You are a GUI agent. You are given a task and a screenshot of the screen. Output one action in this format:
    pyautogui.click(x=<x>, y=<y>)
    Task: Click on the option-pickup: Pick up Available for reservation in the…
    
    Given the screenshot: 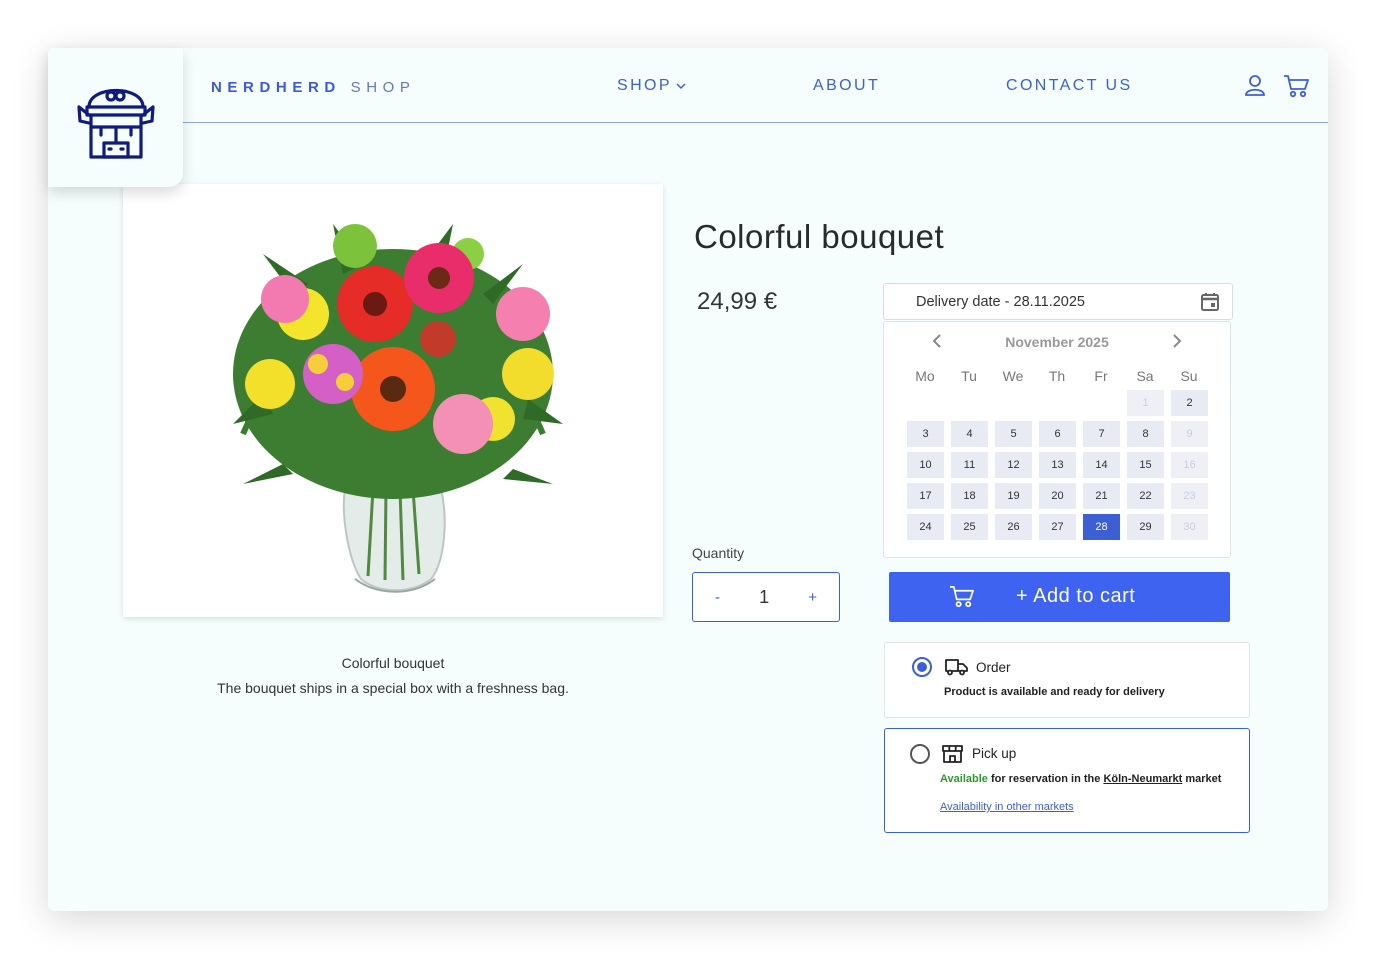 What is the action you would take?
    pyautogui.click(x=1067, y=780)
    